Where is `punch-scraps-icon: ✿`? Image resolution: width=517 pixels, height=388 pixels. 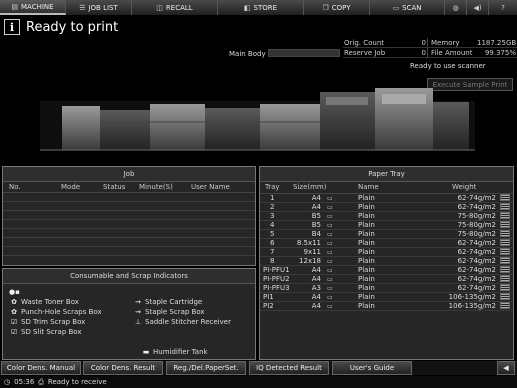
punch-scraps-icon: ✿ is located at coordinates (14, 312).